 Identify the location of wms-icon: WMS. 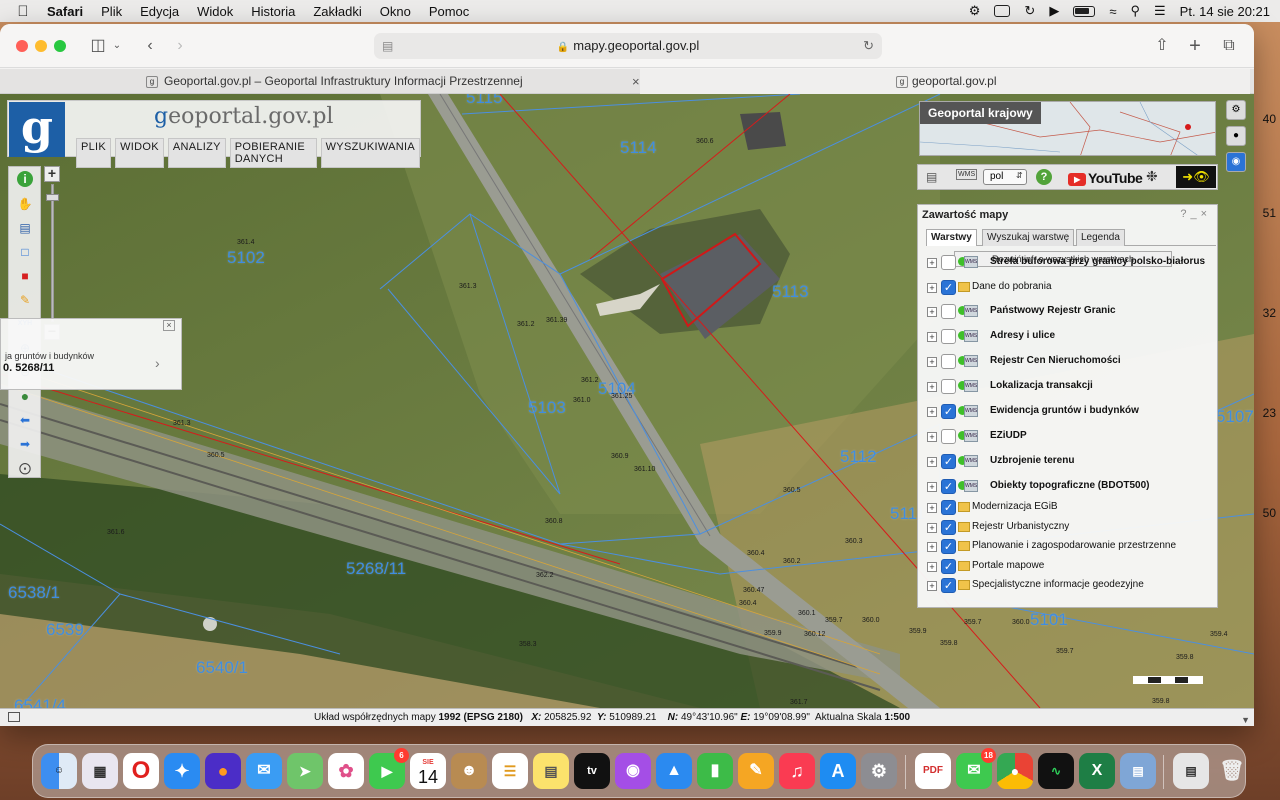
(967, 174).